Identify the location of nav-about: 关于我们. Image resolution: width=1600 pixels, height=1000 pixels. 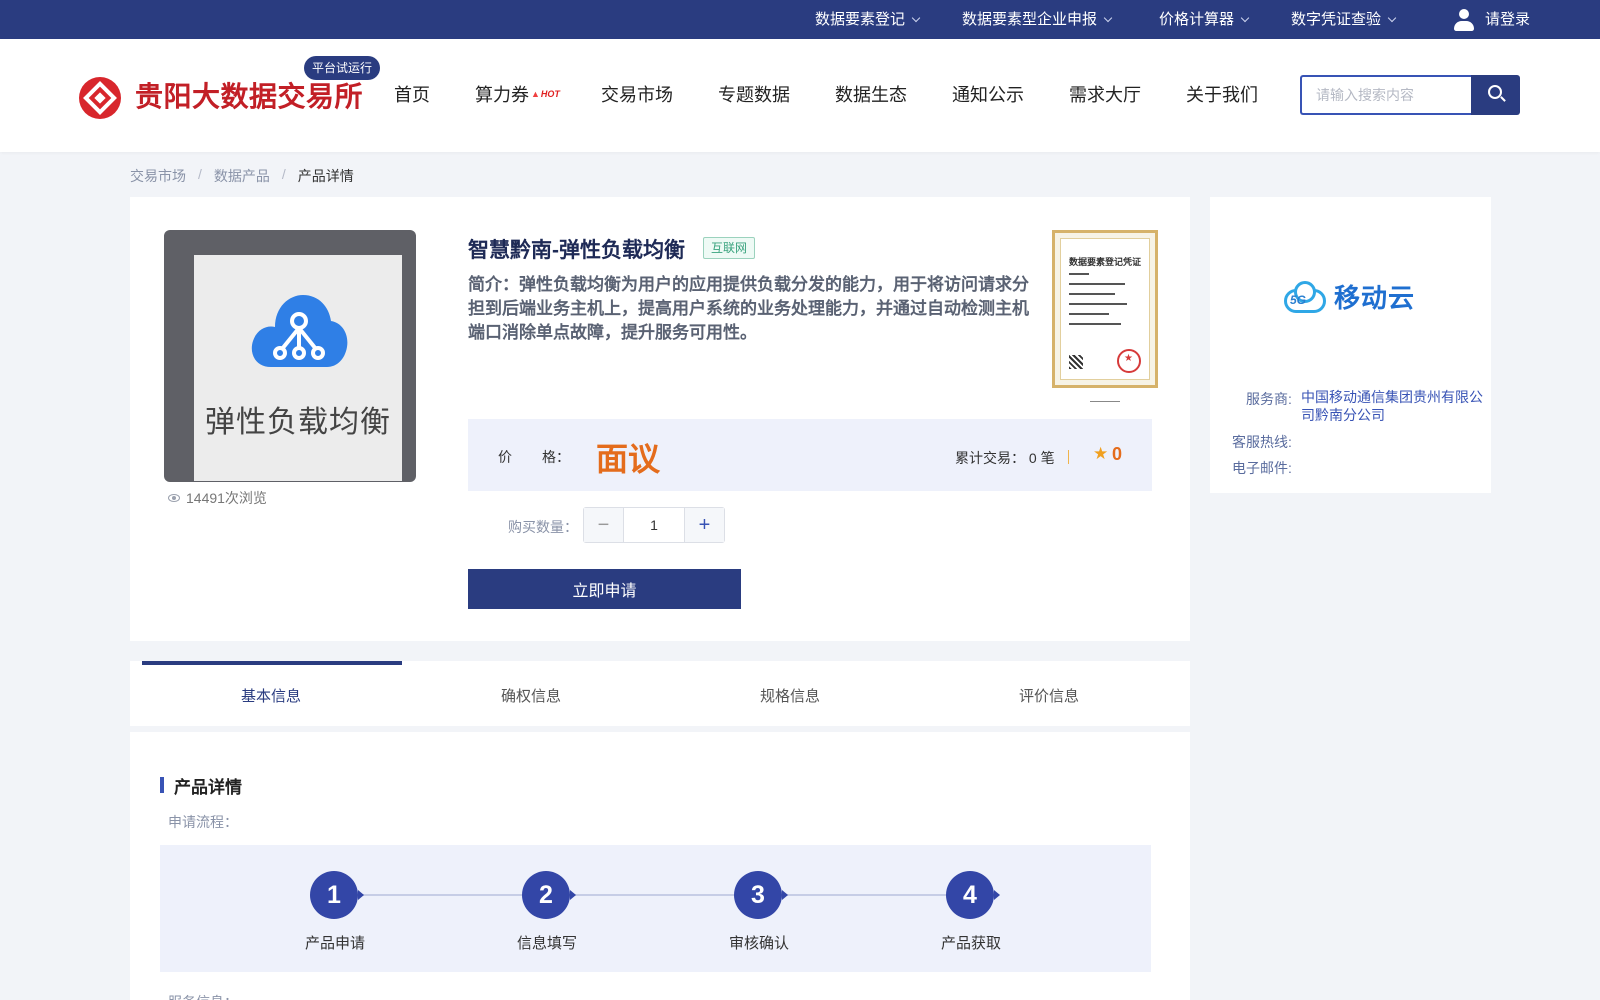
(1222, 94).